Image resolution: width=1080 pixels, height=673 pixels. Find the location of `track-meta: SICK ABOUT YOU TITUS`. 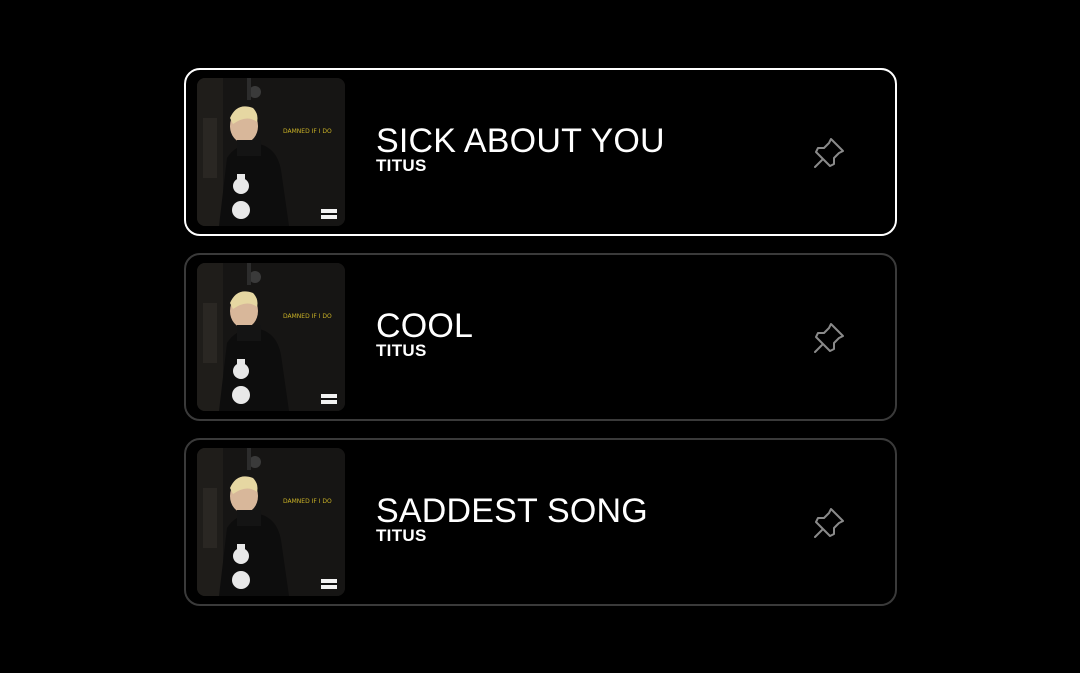

track-meta: SICK ABOUT YOU TITUS is located at coordinates (520, 148).